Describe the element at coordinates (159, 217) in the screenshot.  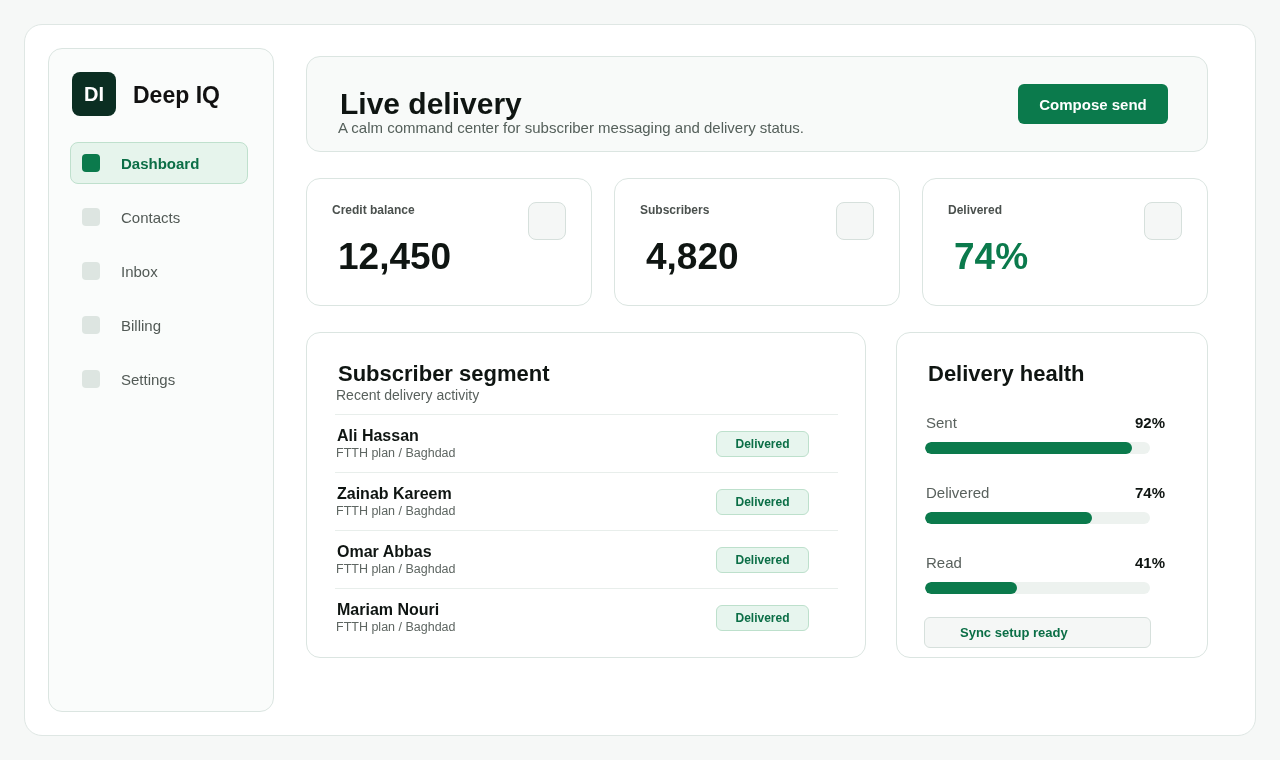
I see `nav-item: Contacts` at that location.